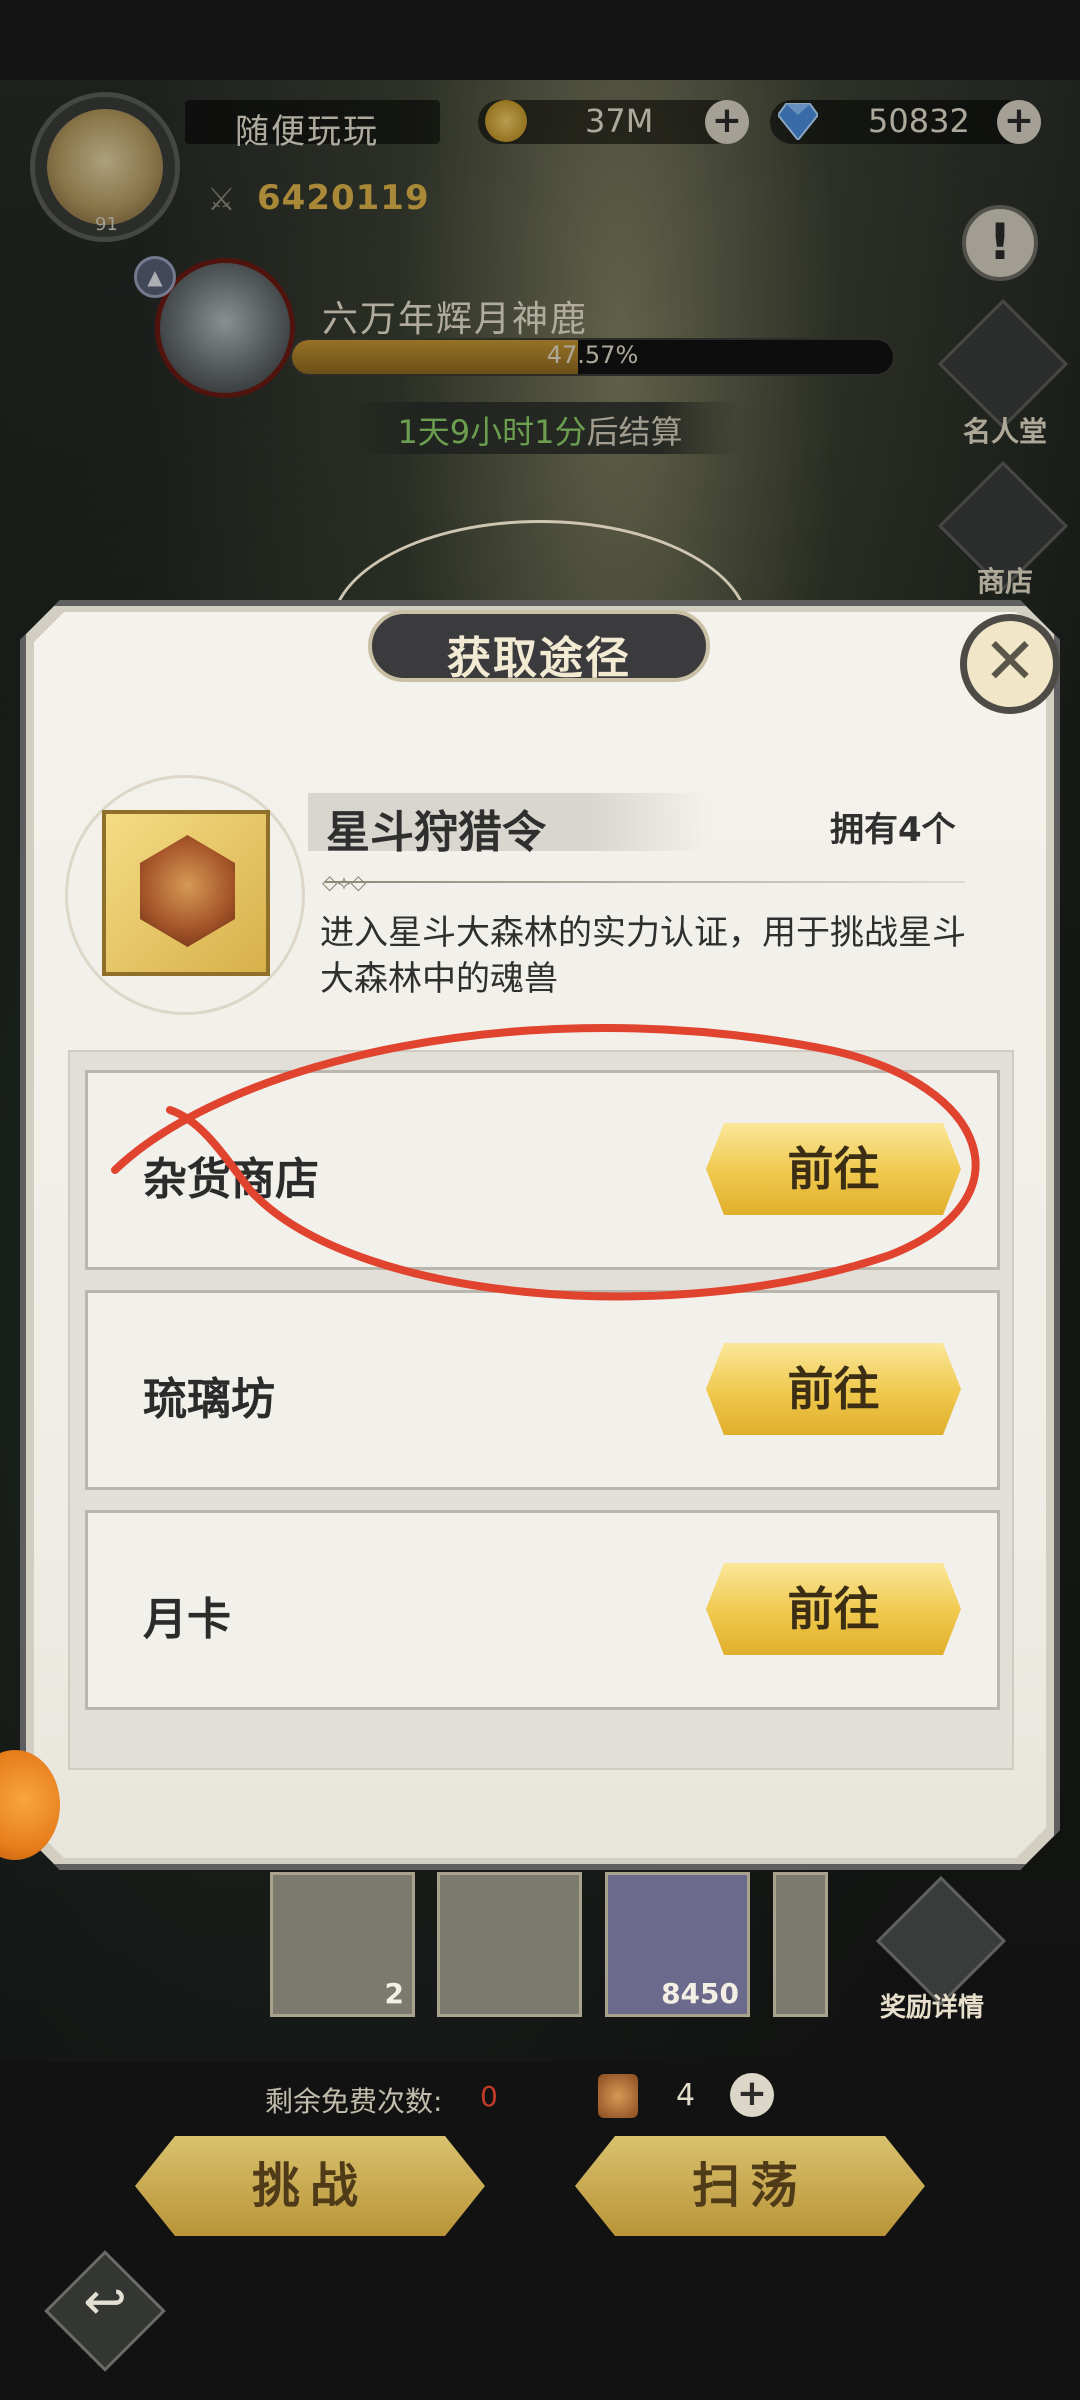 Image resolution: width=1080 pixels, height=2400 pixels. Describe the element at coordinates (1010, 664) in the screenshot. I see `close-button: ✕` at that location.